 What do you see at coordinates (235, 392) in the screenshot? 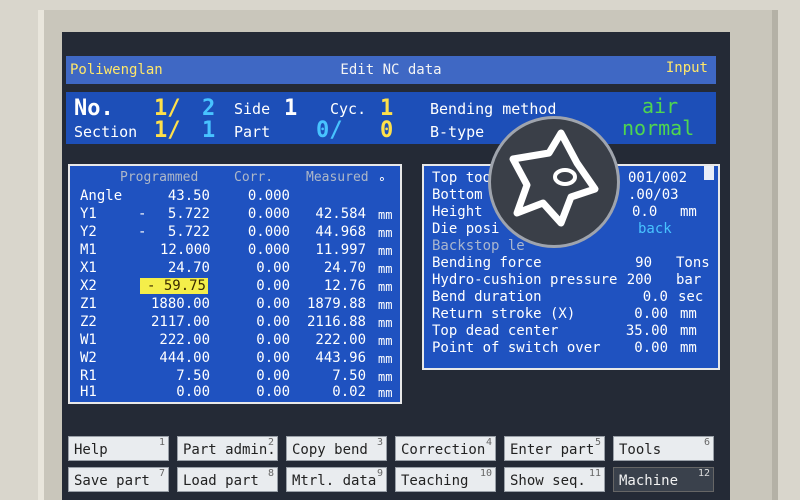
I see `table-row: H1 0.00 0.00 0.02 mm` at bounding box center [235, 392].